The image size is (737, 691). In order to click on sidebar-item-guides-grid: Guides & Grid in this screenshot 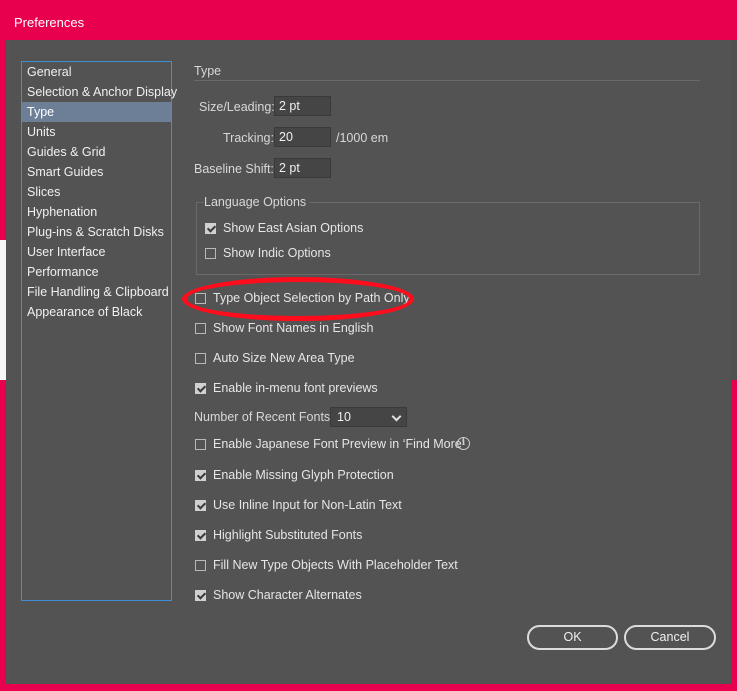, I will do `click(96, 152)`.